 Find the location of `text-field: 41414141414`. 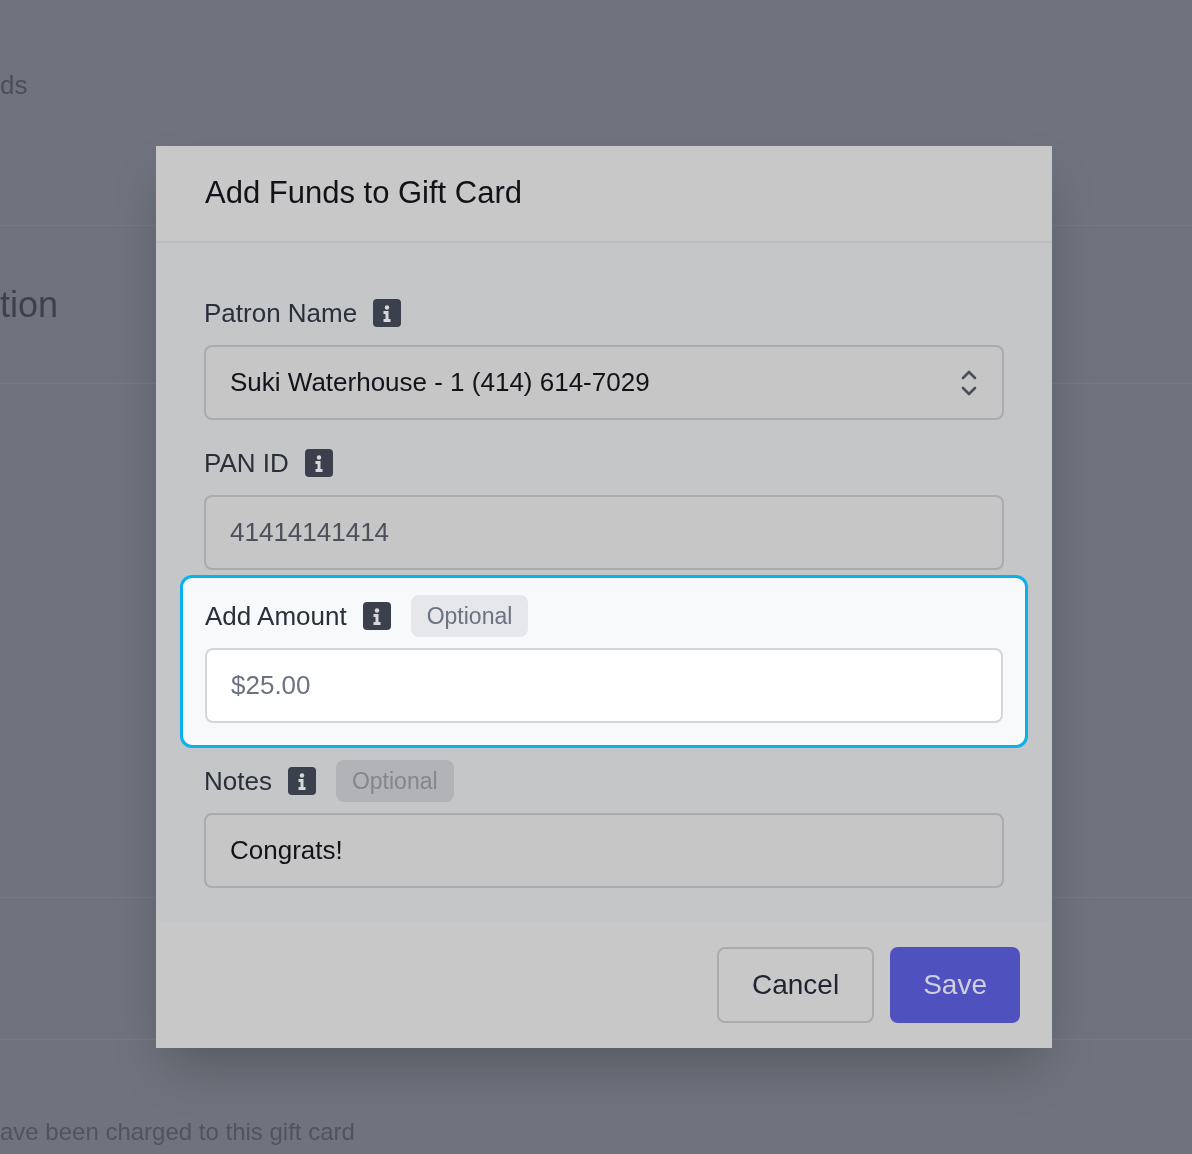

text-field: 41414141414 is located at coordinates (604, 532).